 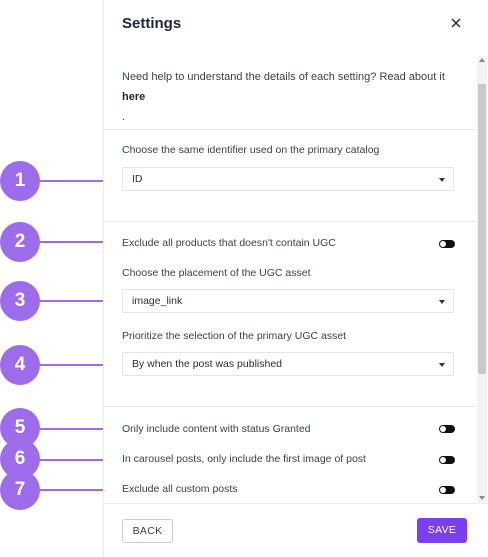 What do you see at coordinates (447, 244) in the screenshot?
I see `exclude-no-ugc-toggle` at bounding box center [447, 244].